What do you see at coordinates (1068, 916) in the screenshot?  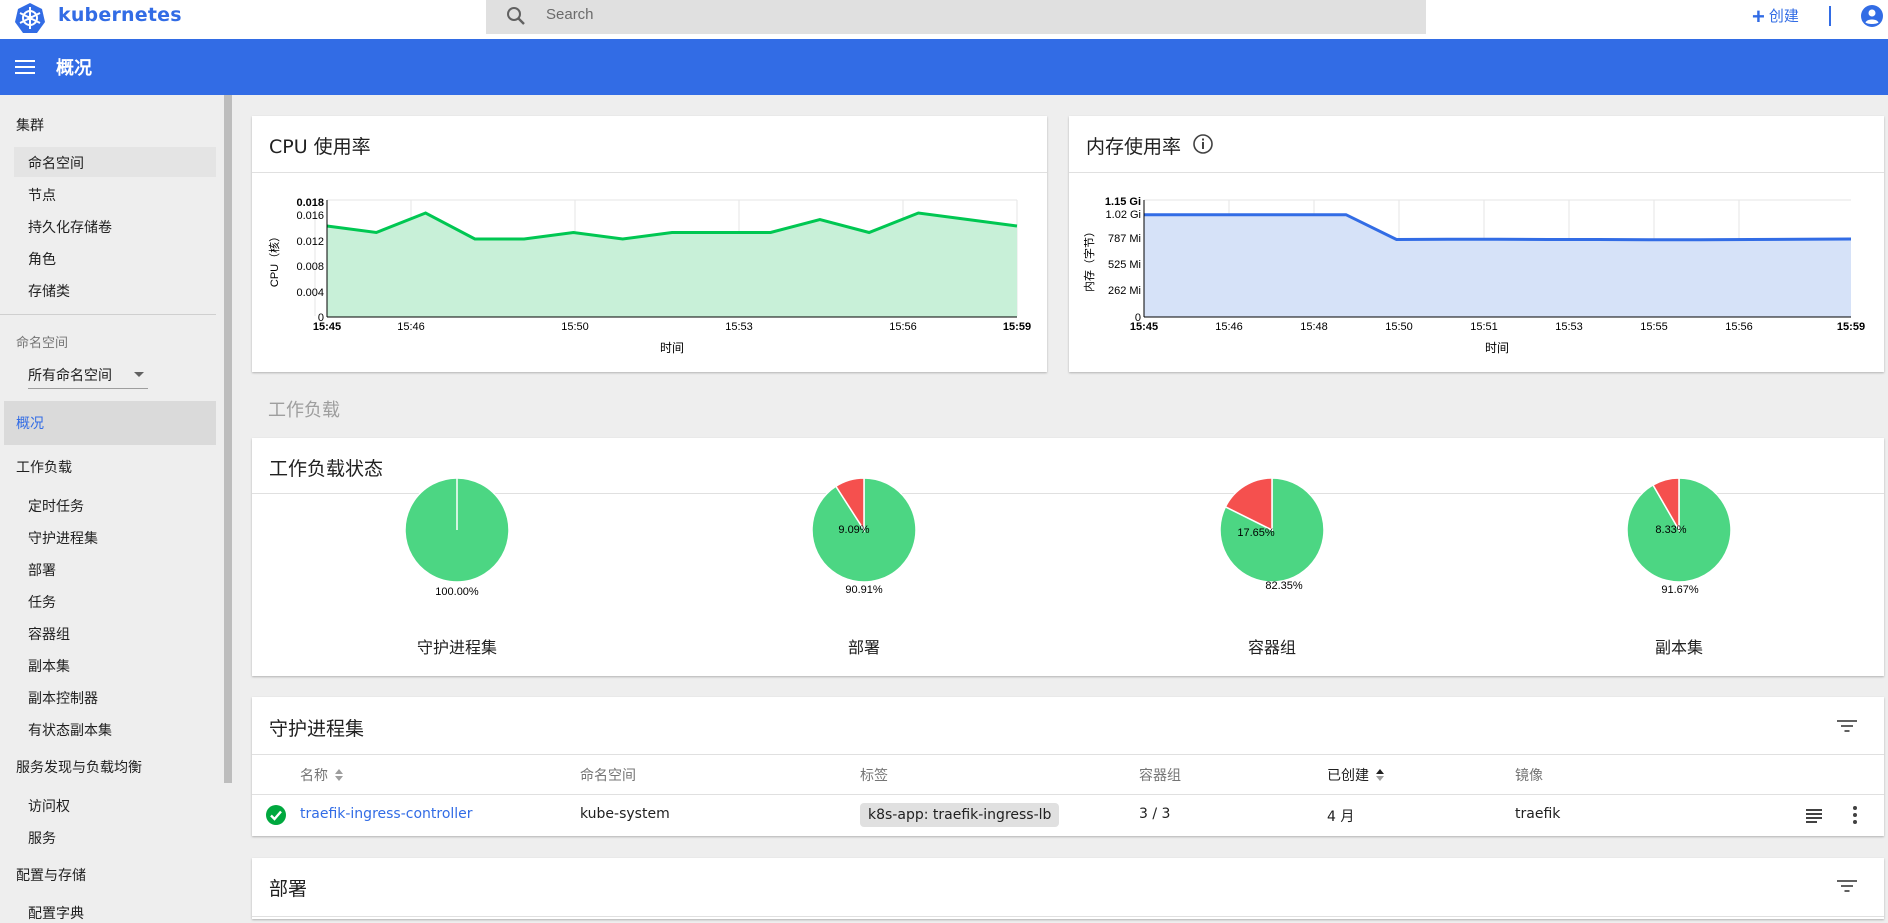 I see `card-divider` at bounding box center [1068, 916].